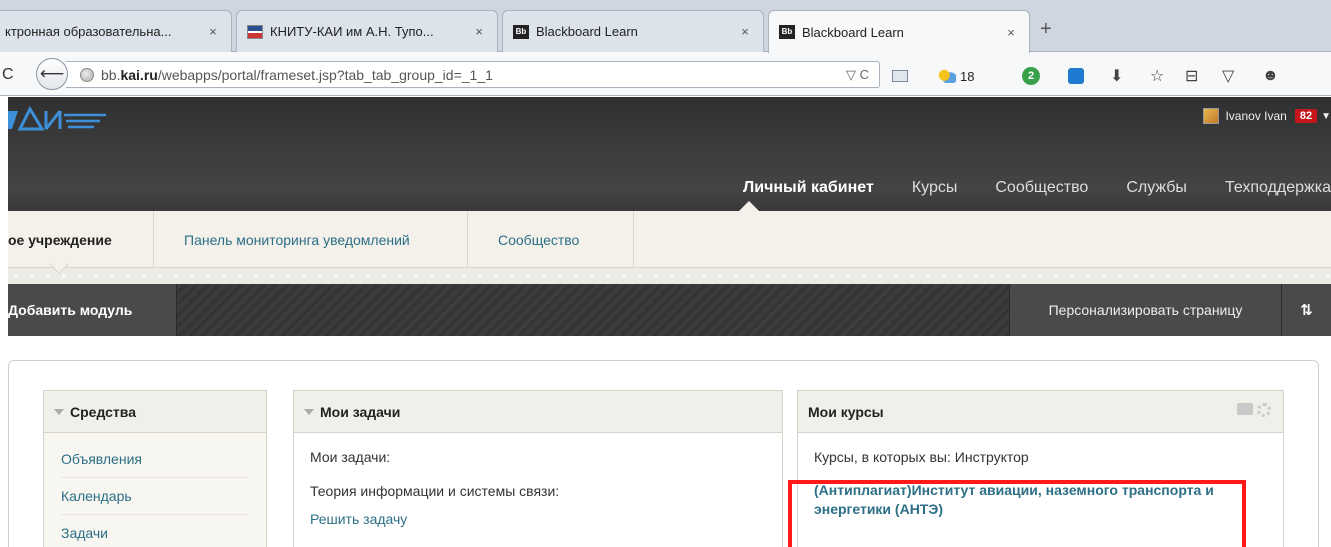 Image resolution: width=1331 pixels, height=547 pixels. Describe the element at coordinates (669, 276) in the screenshot. I see `decorative-divider` at that location.